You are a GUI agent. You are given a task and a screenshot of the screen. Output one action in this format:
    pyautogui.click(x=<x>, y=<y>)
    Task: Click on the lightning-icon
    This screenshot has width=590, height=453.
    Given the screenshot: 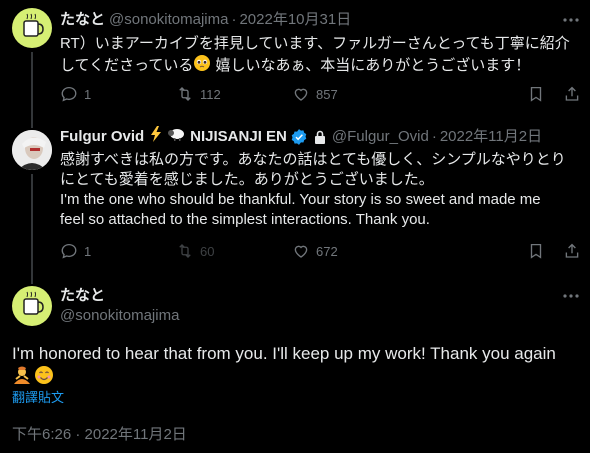 What is the action you would take?
    pyautogui.click(x=156, y=137)
    